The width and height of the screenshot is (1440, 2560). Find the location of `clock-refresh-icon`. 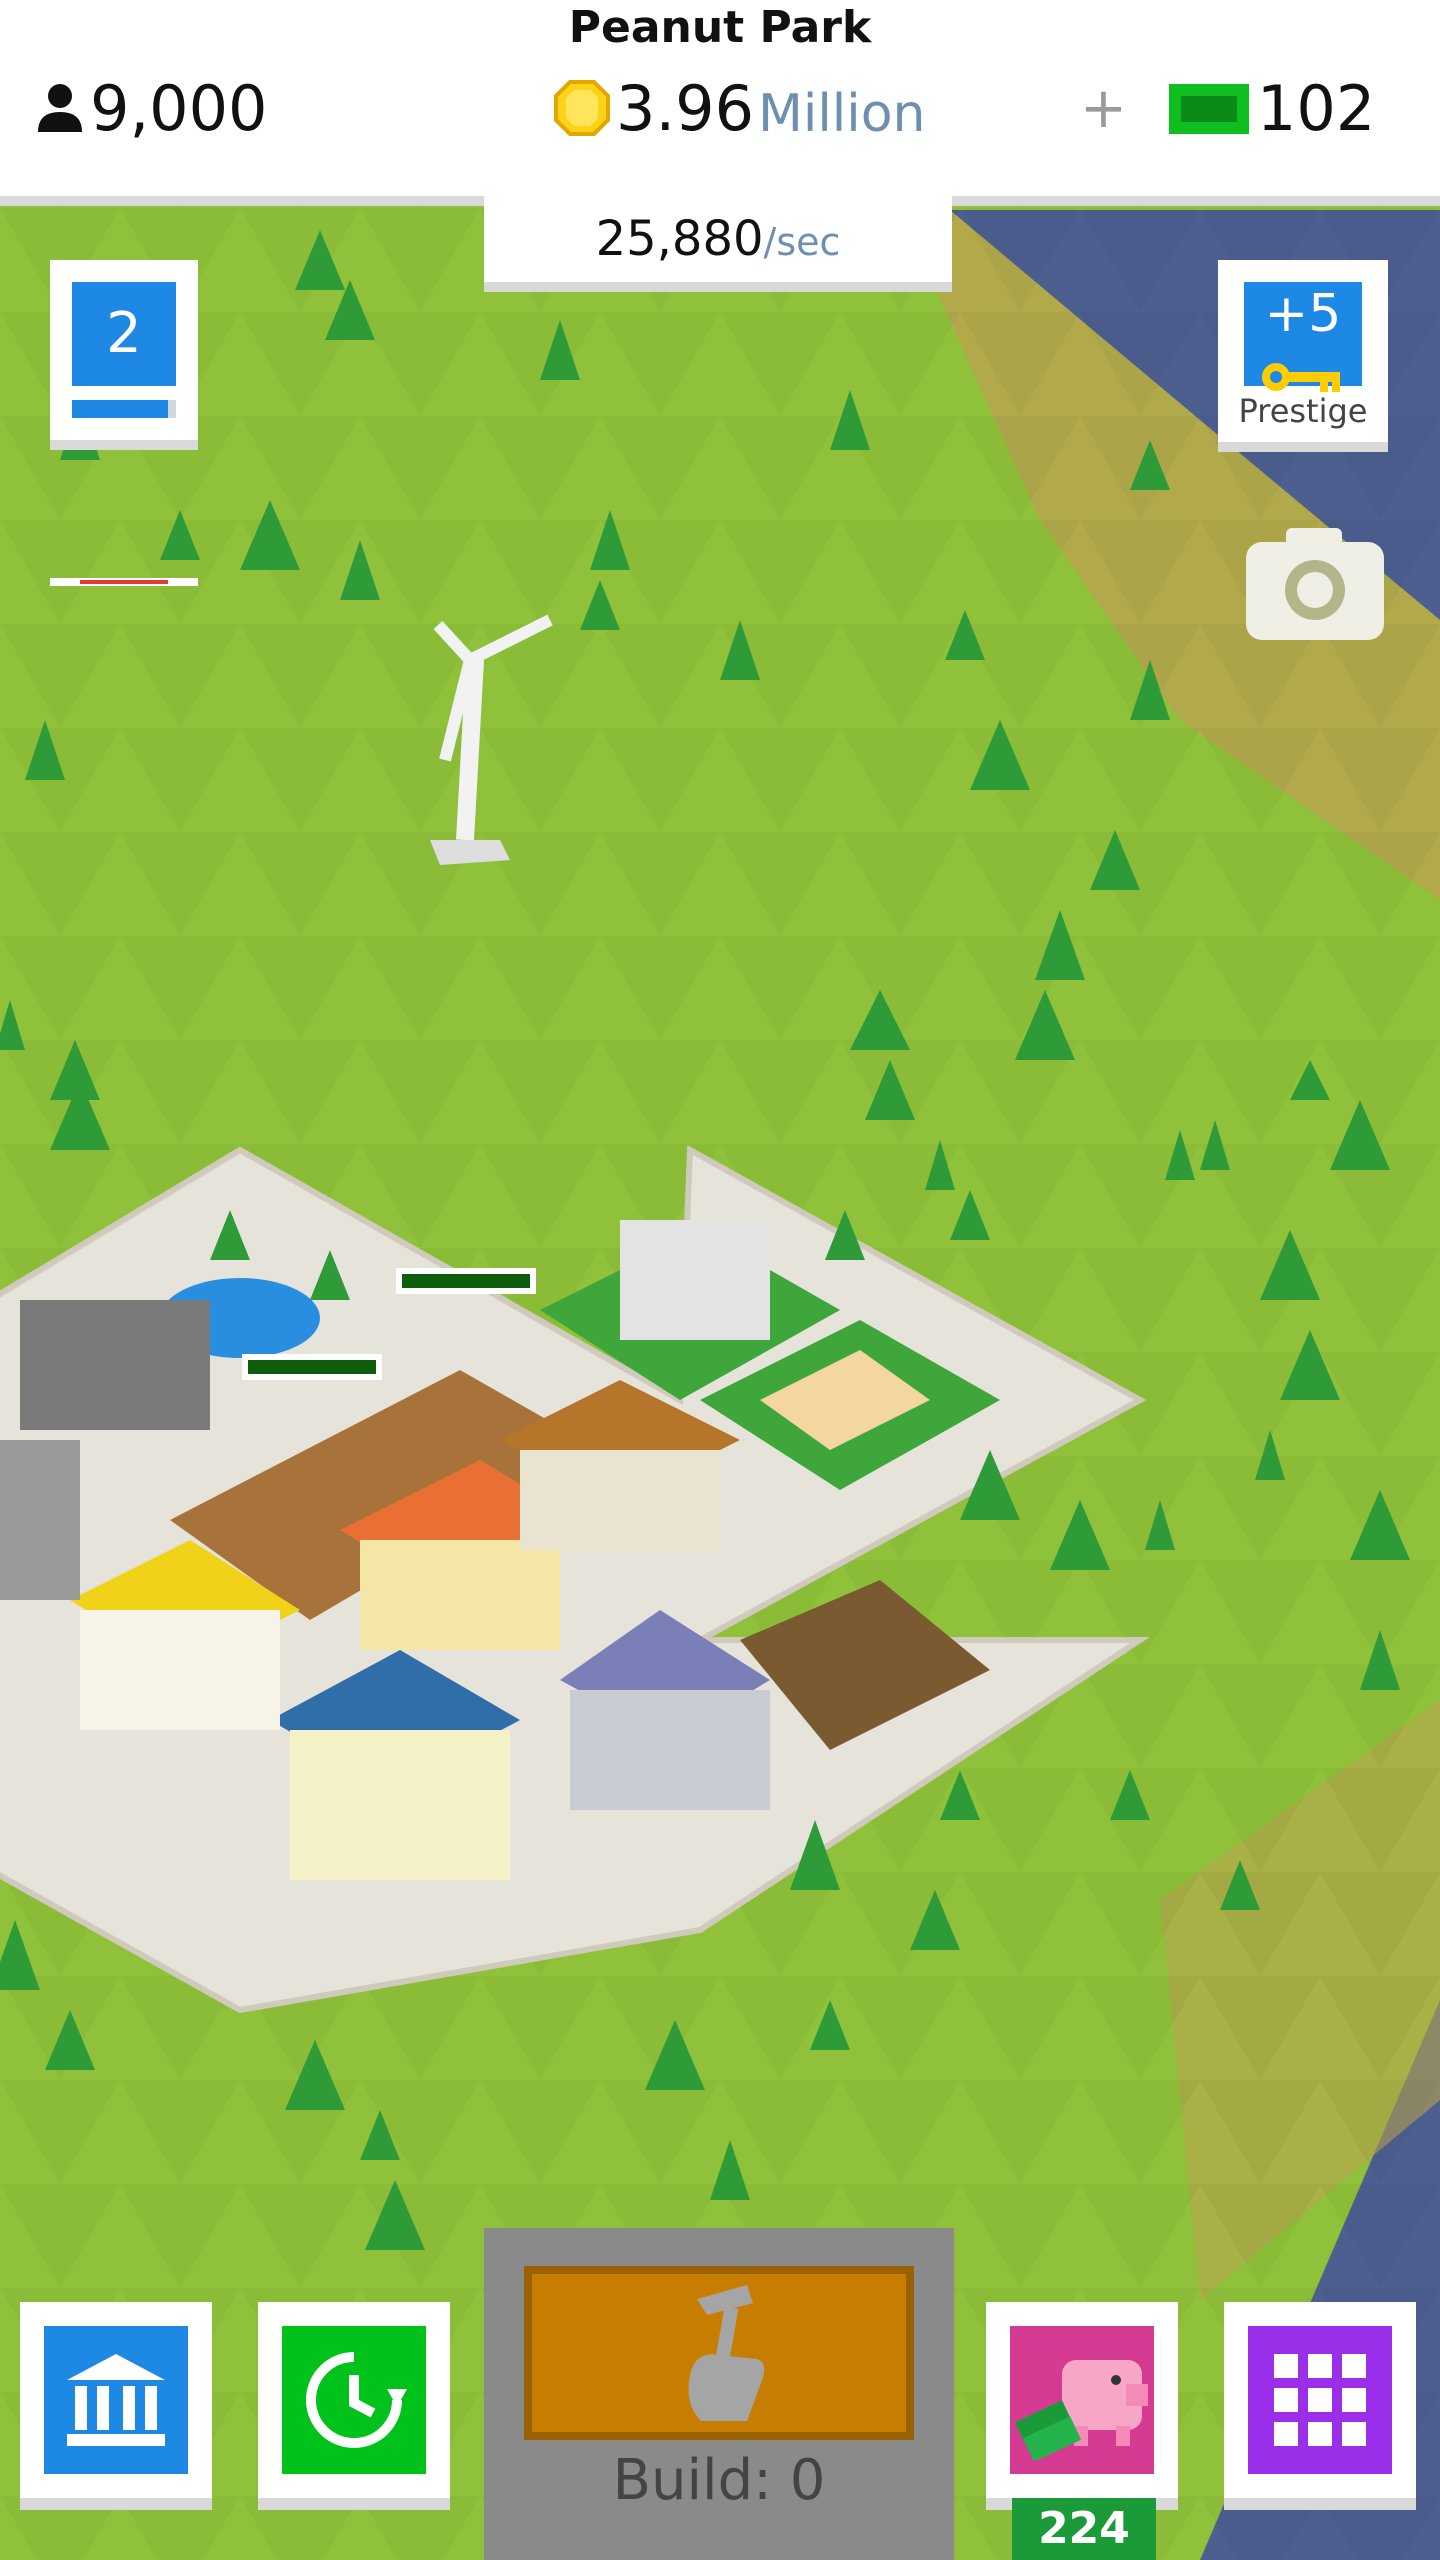

clock-refresh-icon is located at coordinates (356, 2400).